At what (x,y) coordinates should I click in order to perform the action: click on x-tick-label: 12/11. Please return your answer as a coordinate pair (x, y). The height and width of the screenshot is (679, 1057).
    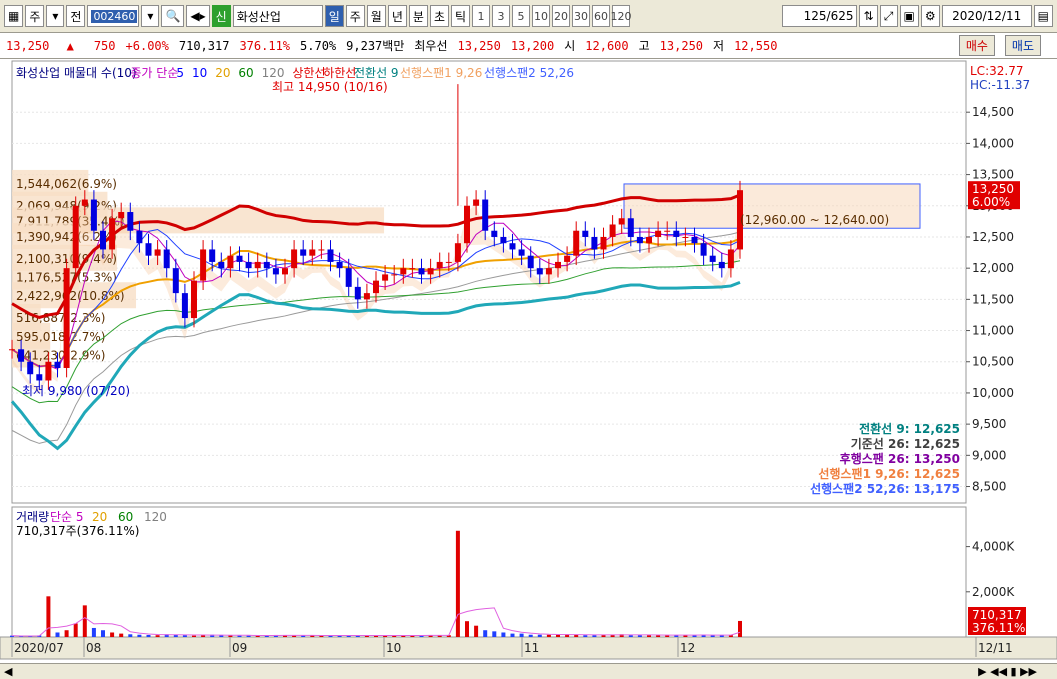
    Looking at the image, I should click on (995, 648).